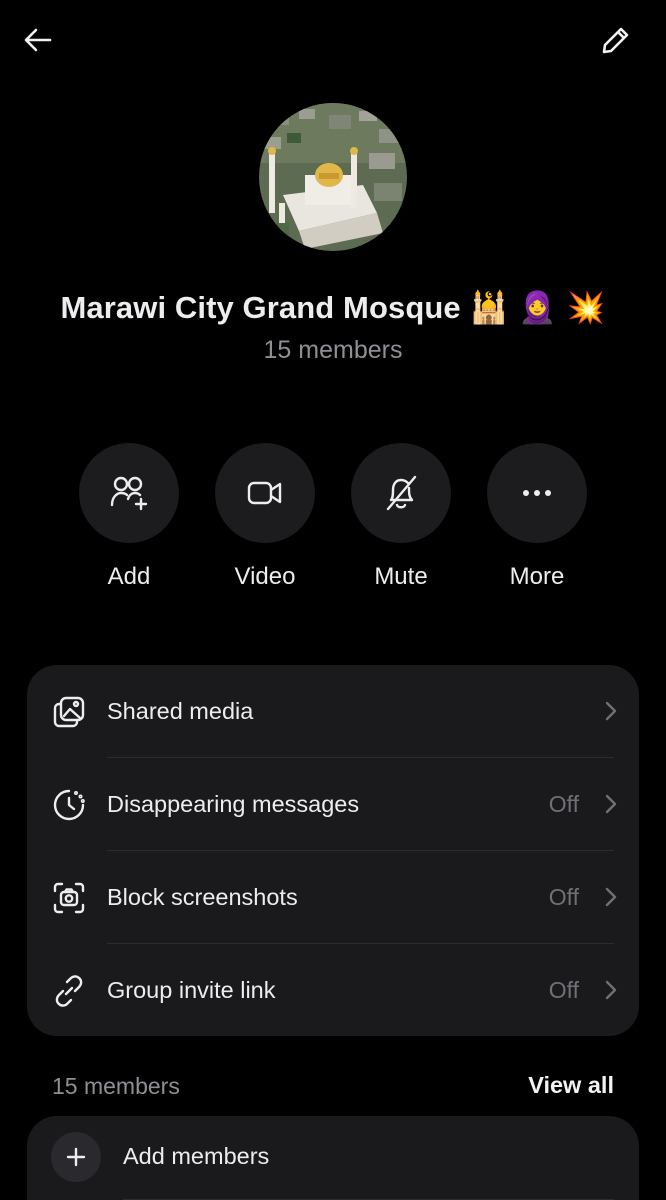  I want to click on more-dots-icon, so click(537, 493).